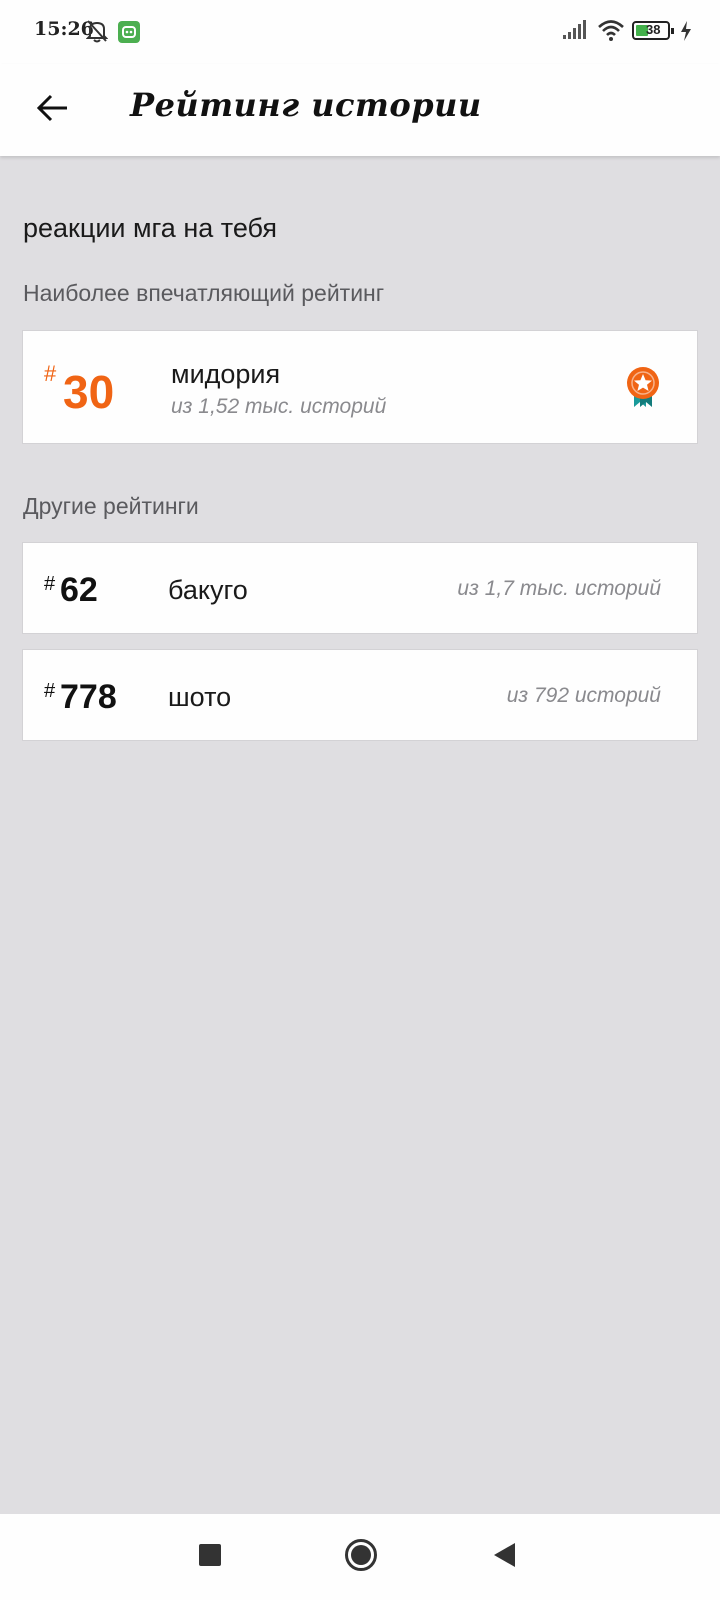 The width and height of the screenshot is (720, 1600). I want to click on award-medal-icon, so click(643, 389).